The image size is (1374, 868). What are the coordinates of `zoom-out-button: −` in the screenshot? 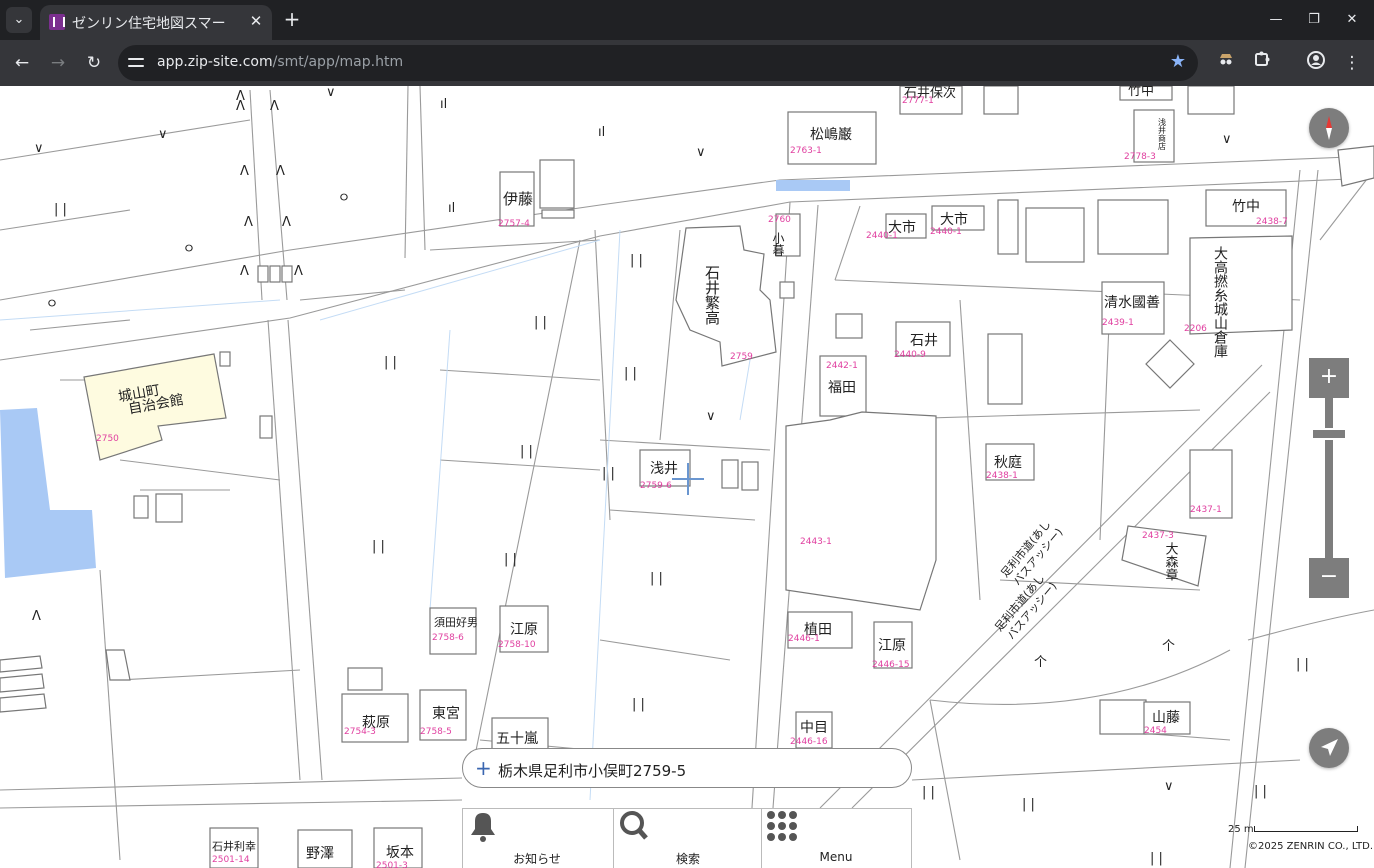 It's located at (1329, 578).